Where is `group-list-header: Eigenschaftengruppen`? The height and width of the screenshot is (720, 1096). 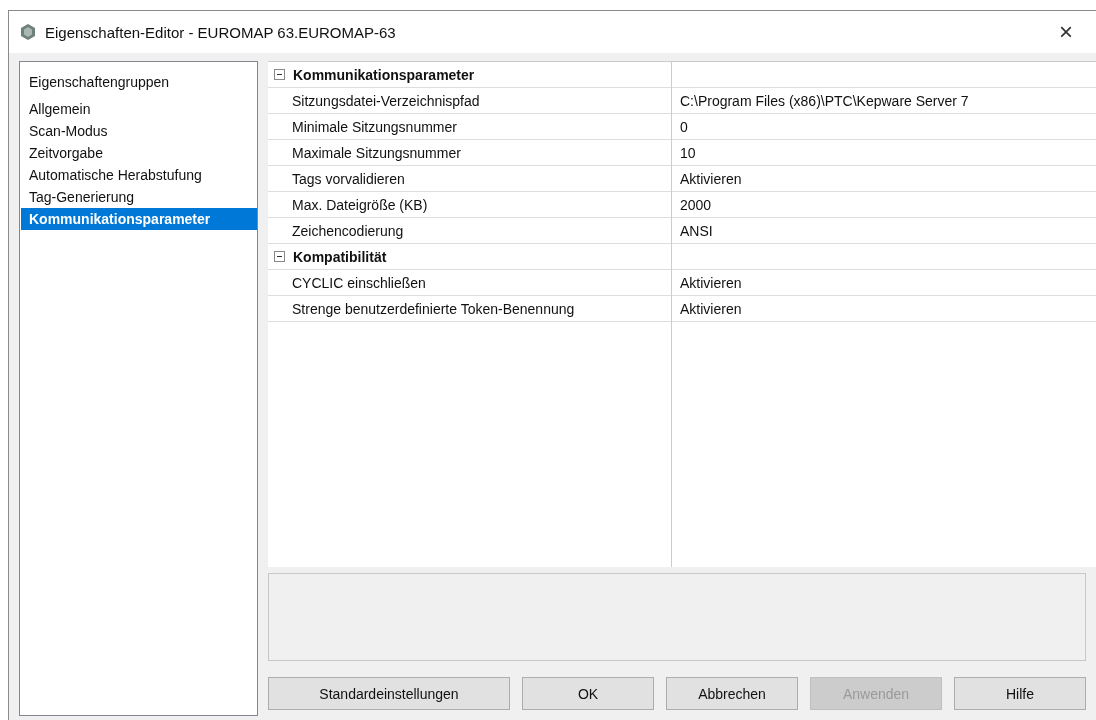 group-list-header: Eigenschaftengruppen is located at coordinates (99, 82).